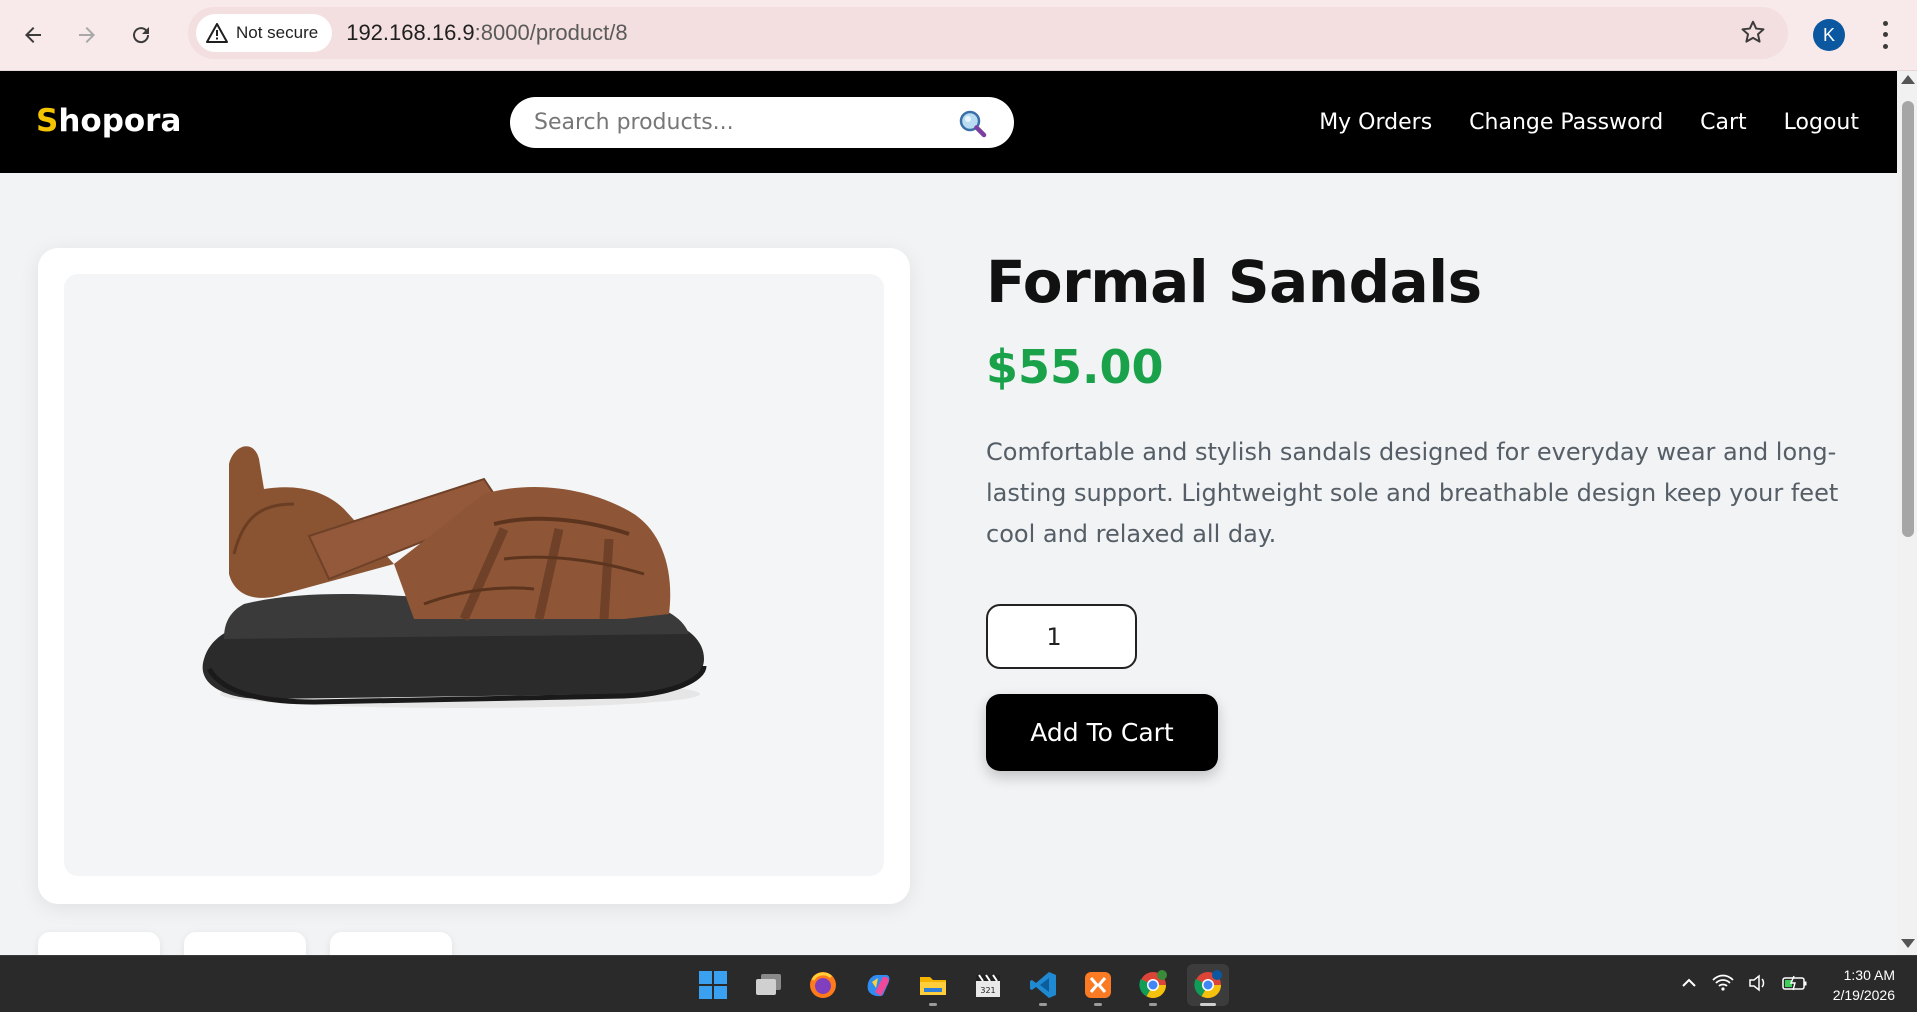 The height and width of the screenshot is (1012, 1917). Describe the element at coordinates (1795, 983) in the screenshot. I see `battery-icon` at that location.